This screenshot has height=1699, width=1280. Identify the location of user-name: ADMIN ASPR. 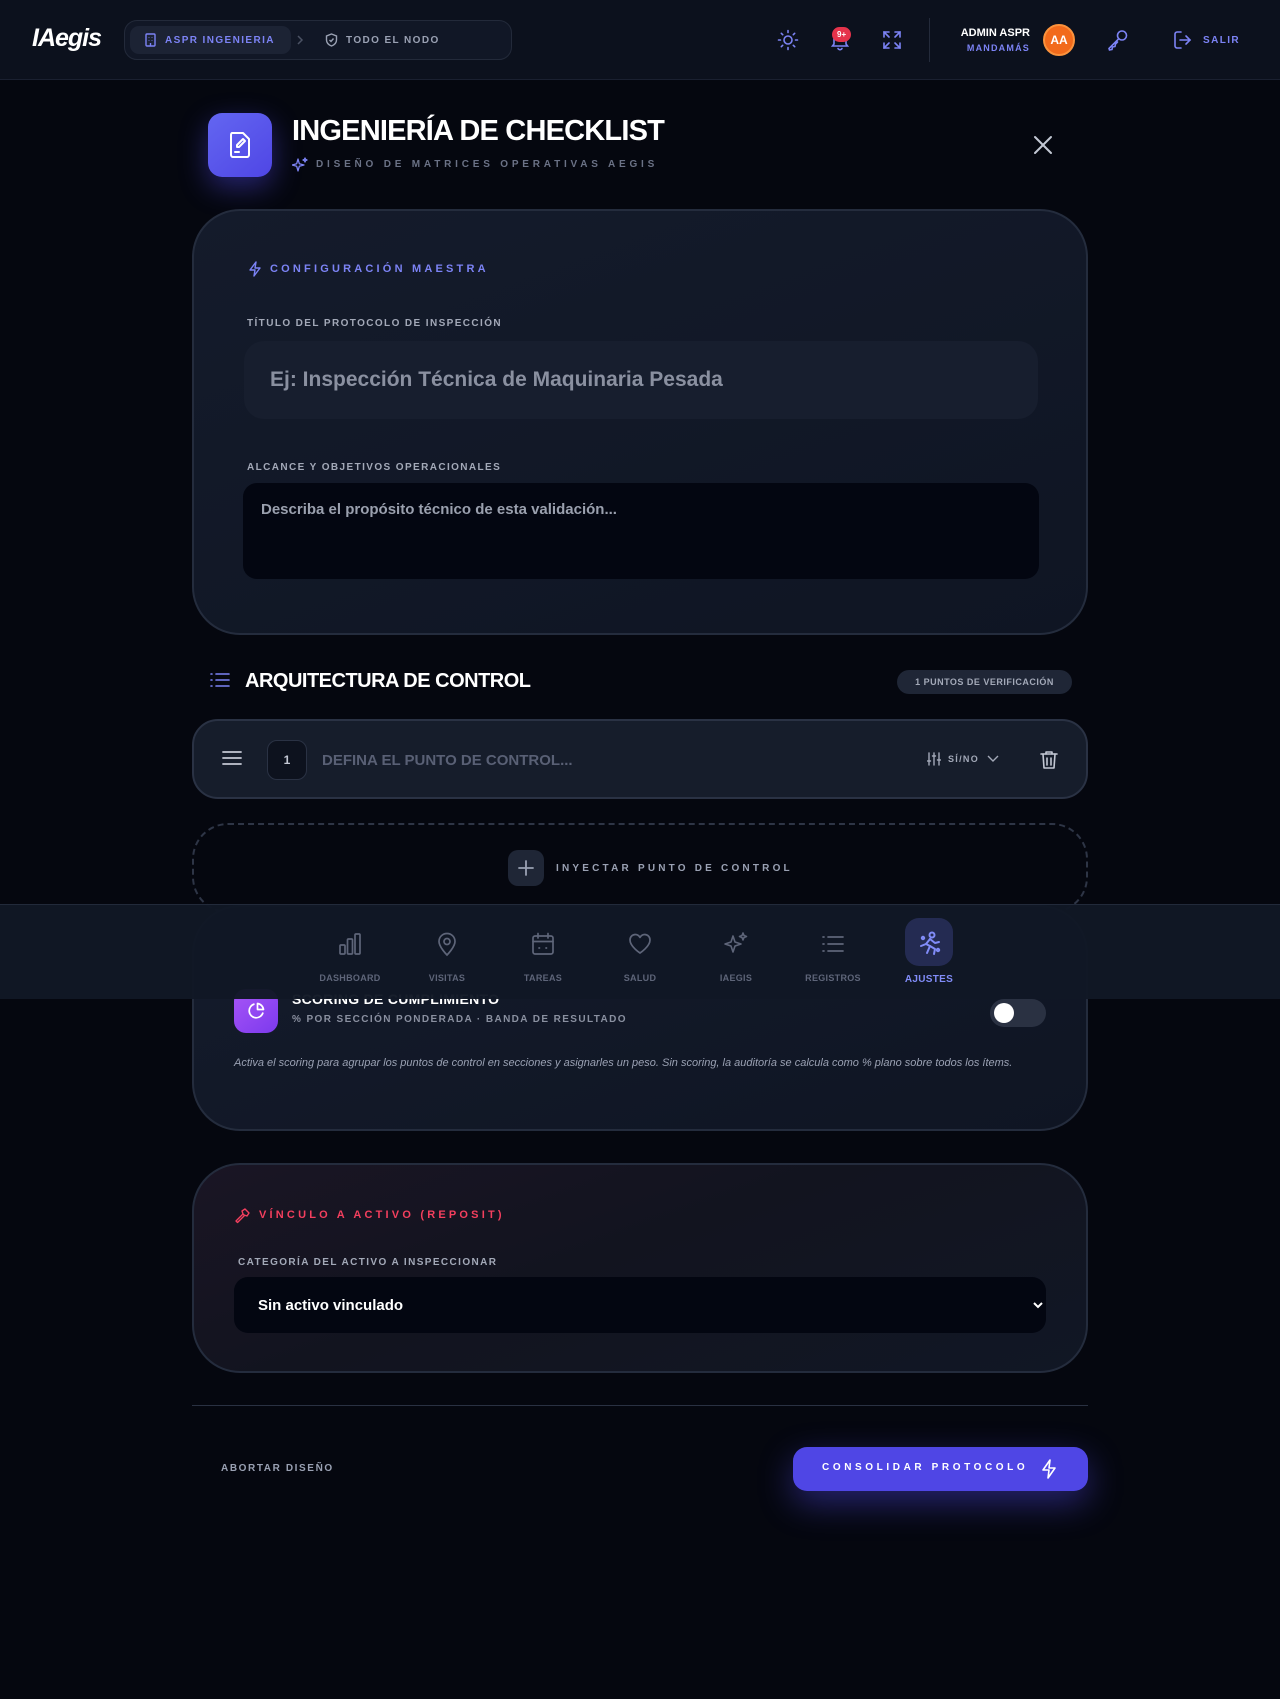
(995, 33).